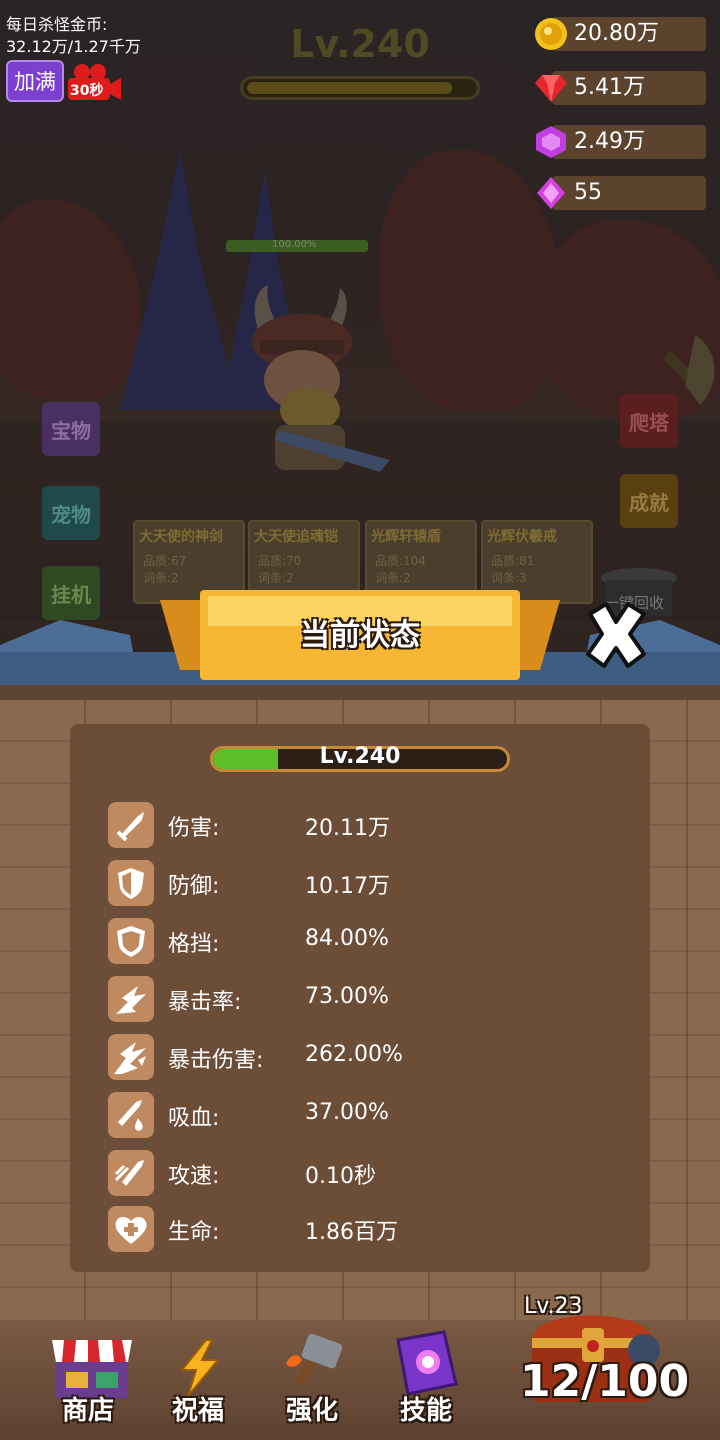 This screenshot has height=1440, width=720. I want to click on purple-gem-resource: 2.49万, so click(621, 142).